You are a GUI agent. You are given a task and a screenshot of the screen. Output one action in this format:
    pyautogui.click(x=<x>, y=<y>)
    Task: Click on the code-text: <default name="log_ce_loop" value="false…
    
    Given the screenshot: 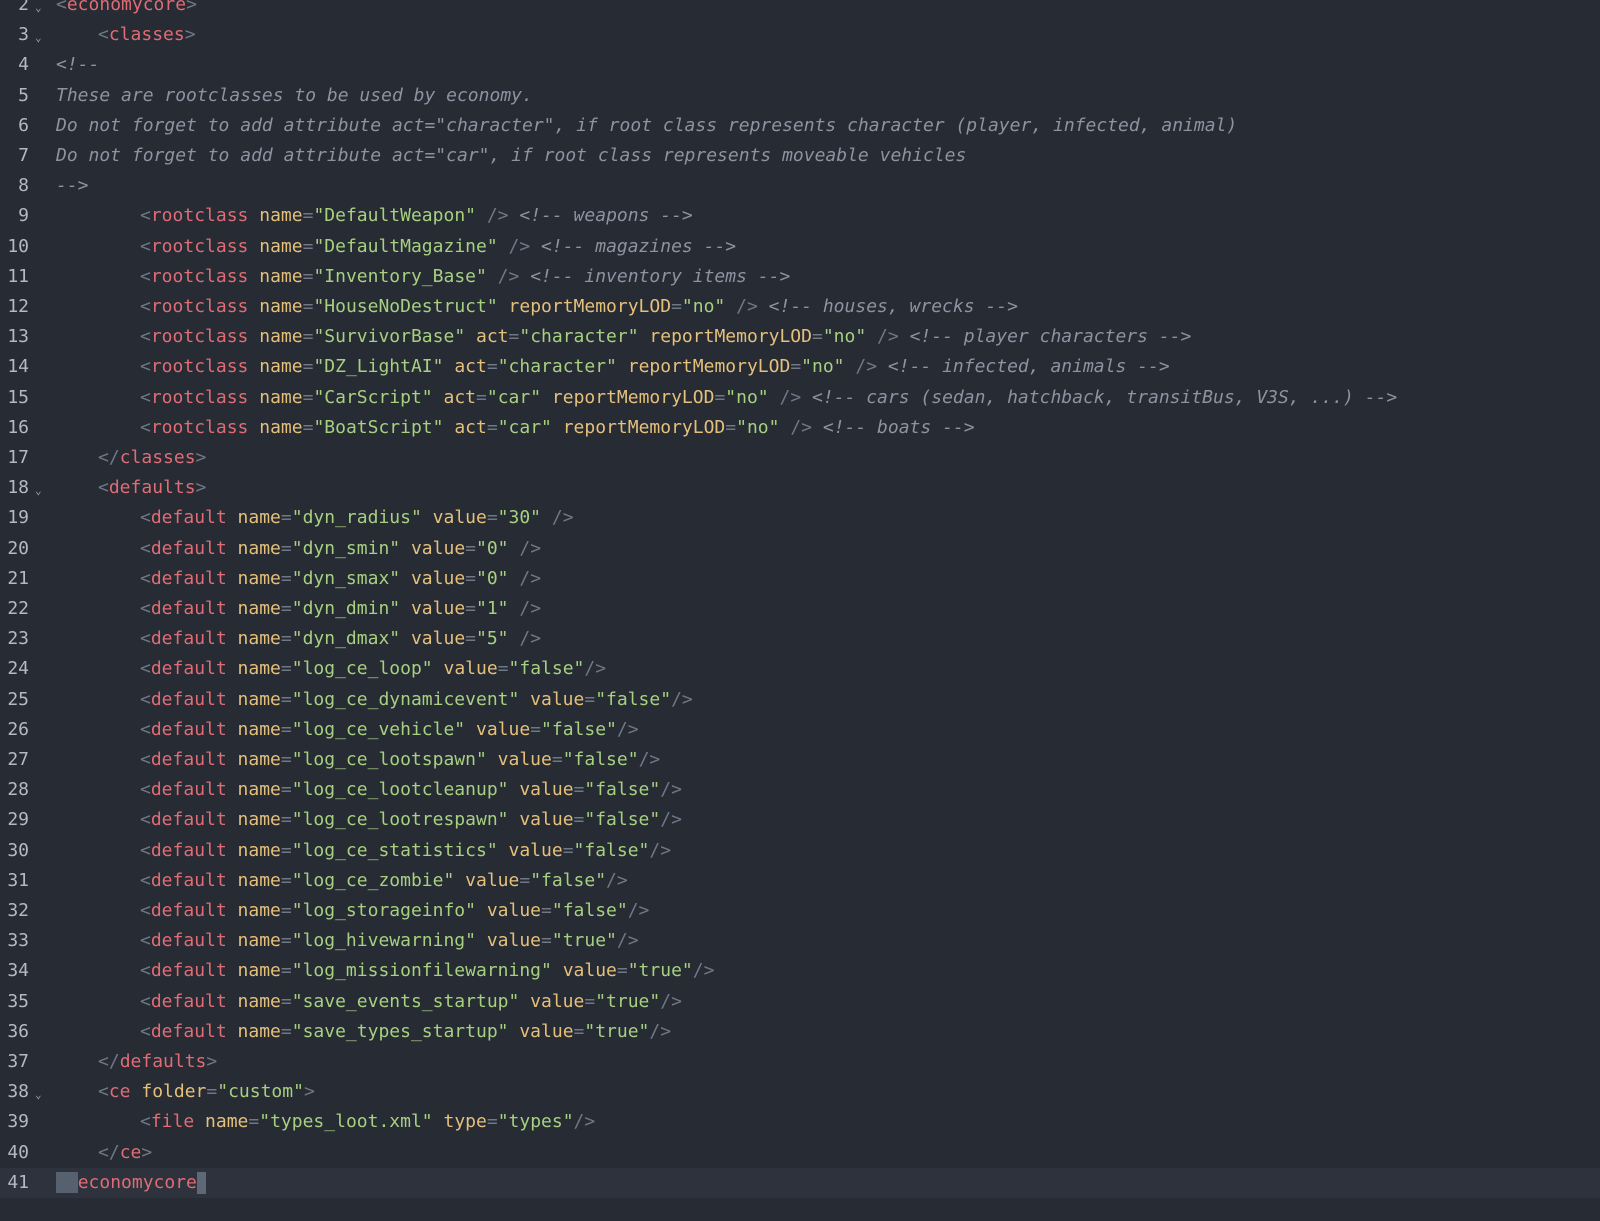 What is the action you would take?
    pyautogui.click(x=373, y=669)
    